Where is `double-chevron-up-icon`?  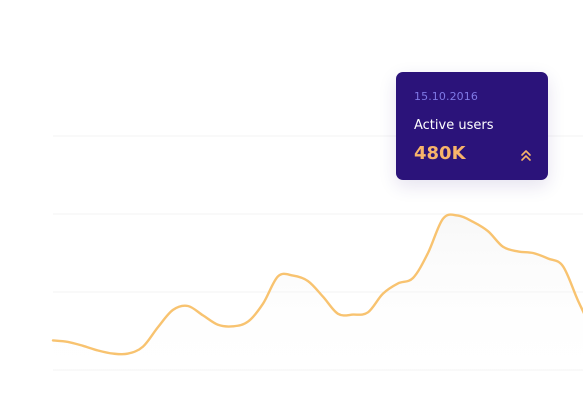 double-chevron-up-icon is located at coordinates (526, 155).